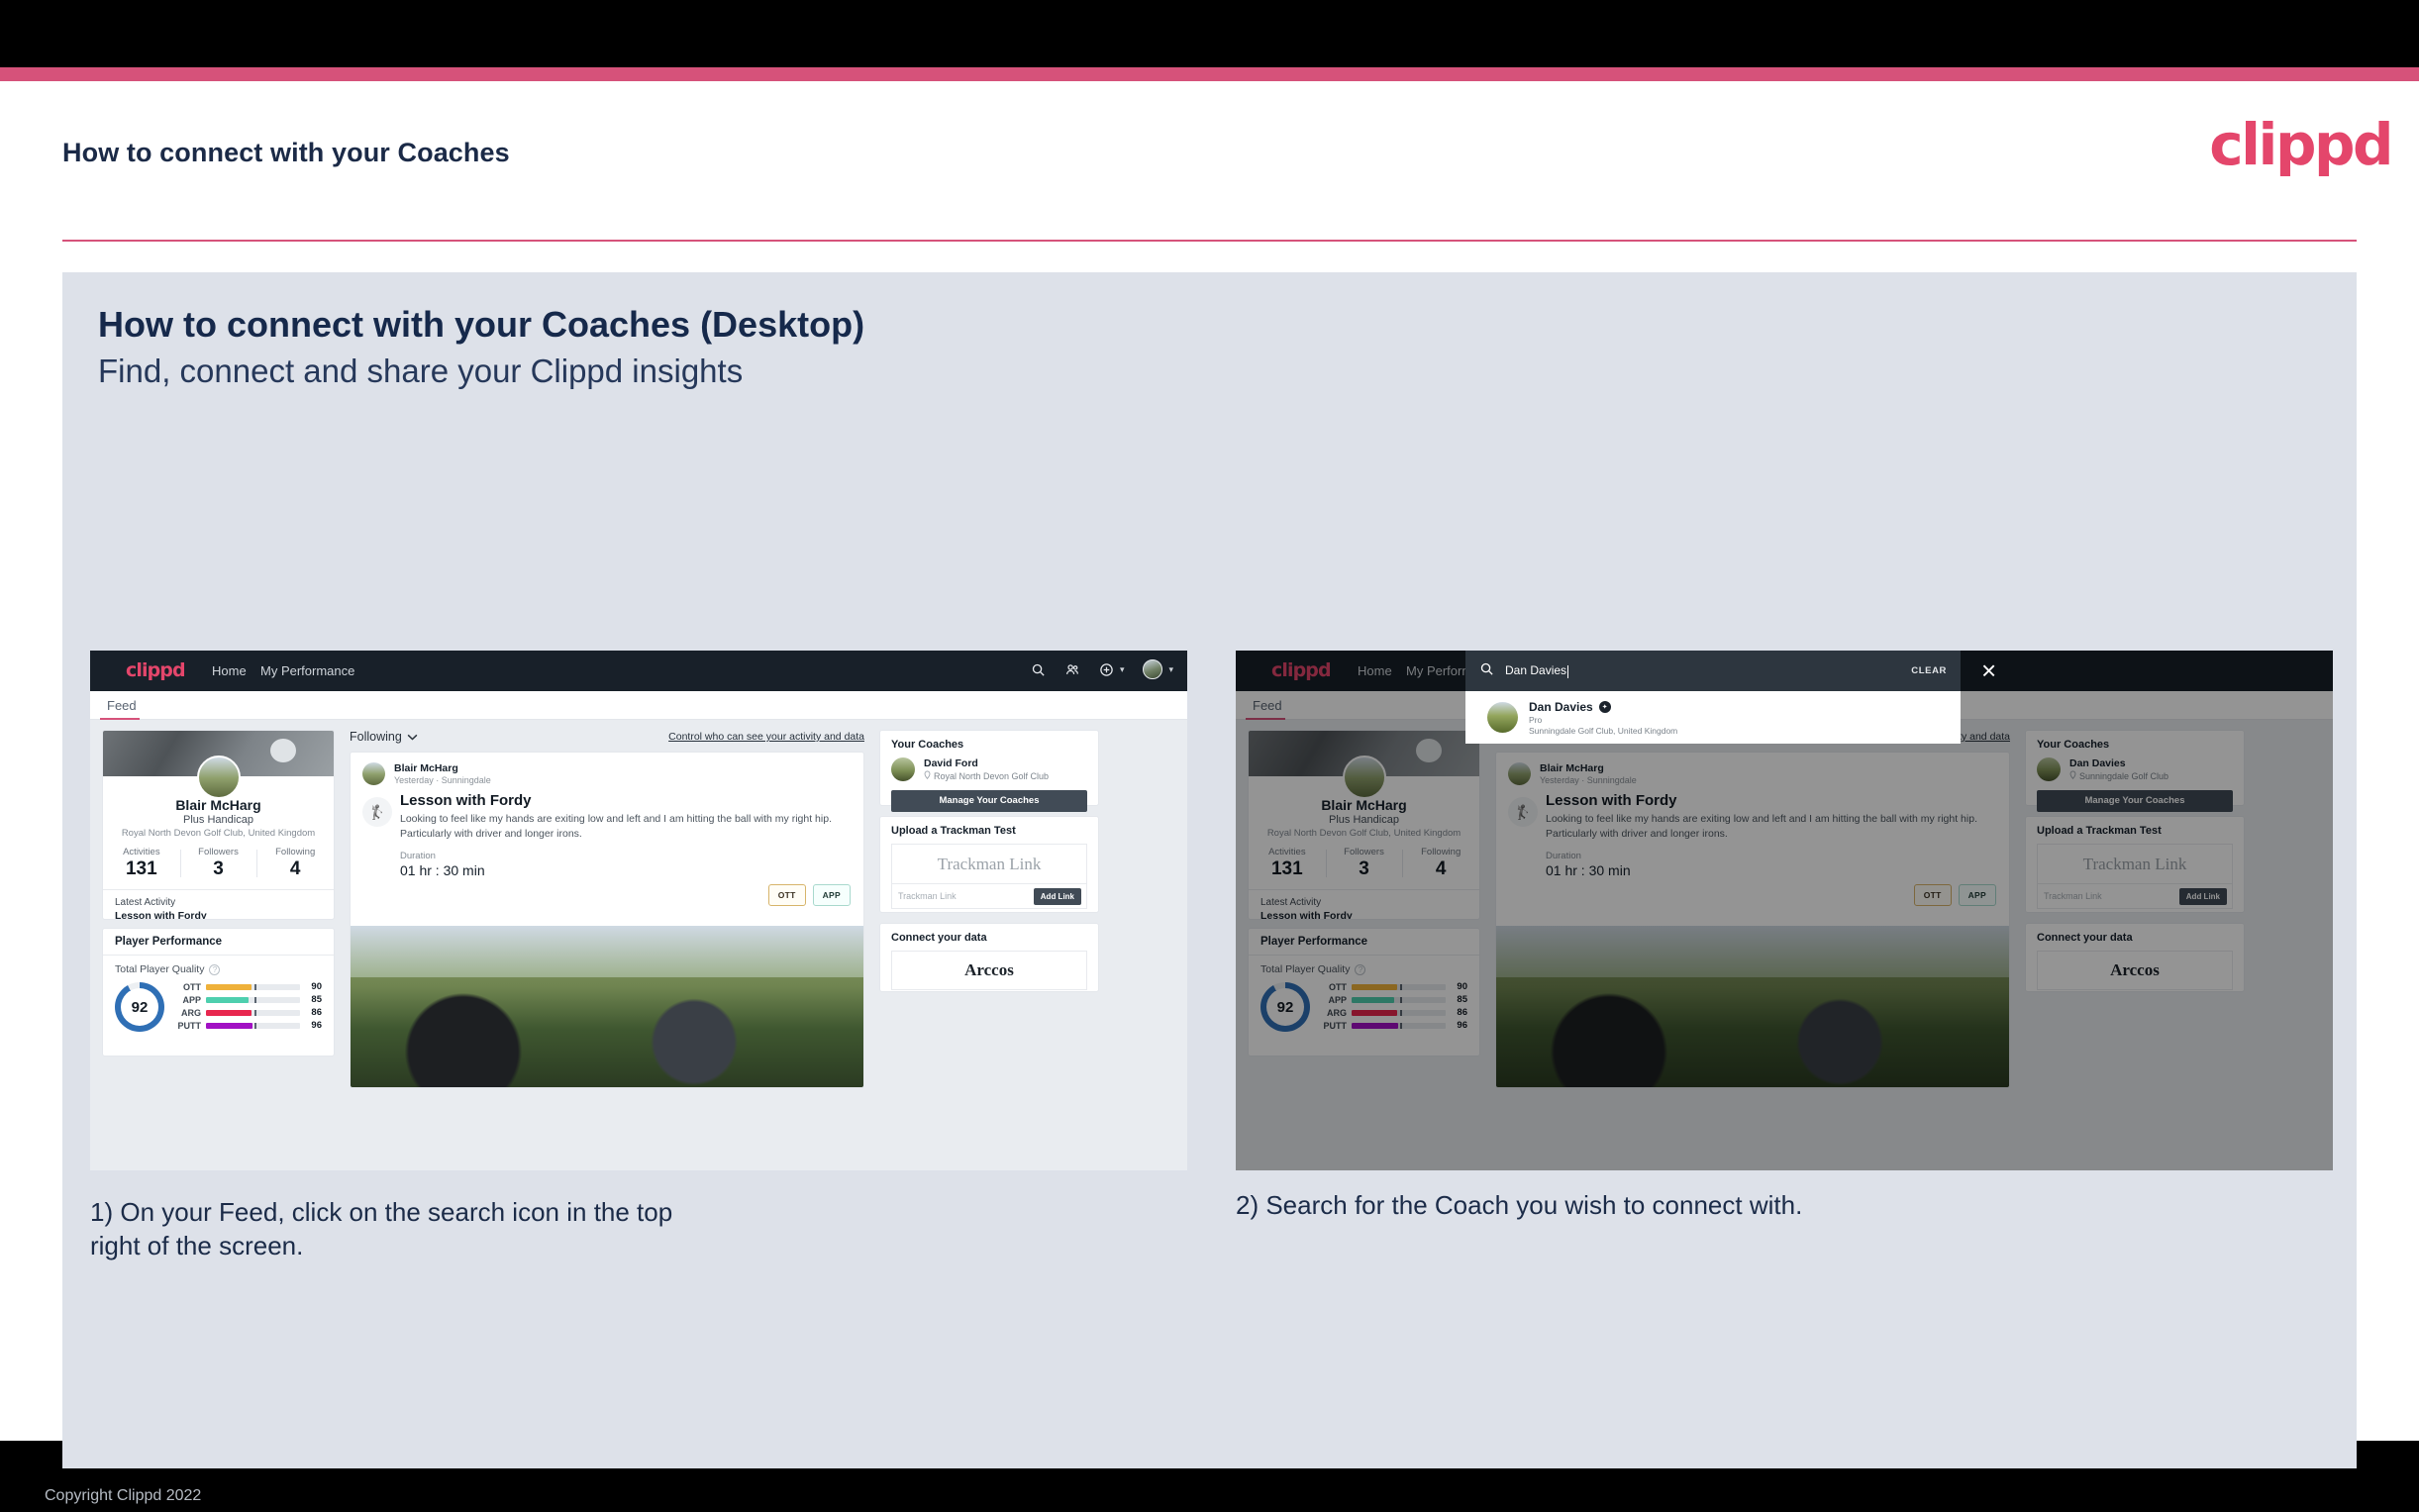 The height and width of the screenshot is (1512, 2419). What do you see at coordinates (255, 1025) in the screenshot?
I see `metric-tick` at bounding box center [255, 1025].